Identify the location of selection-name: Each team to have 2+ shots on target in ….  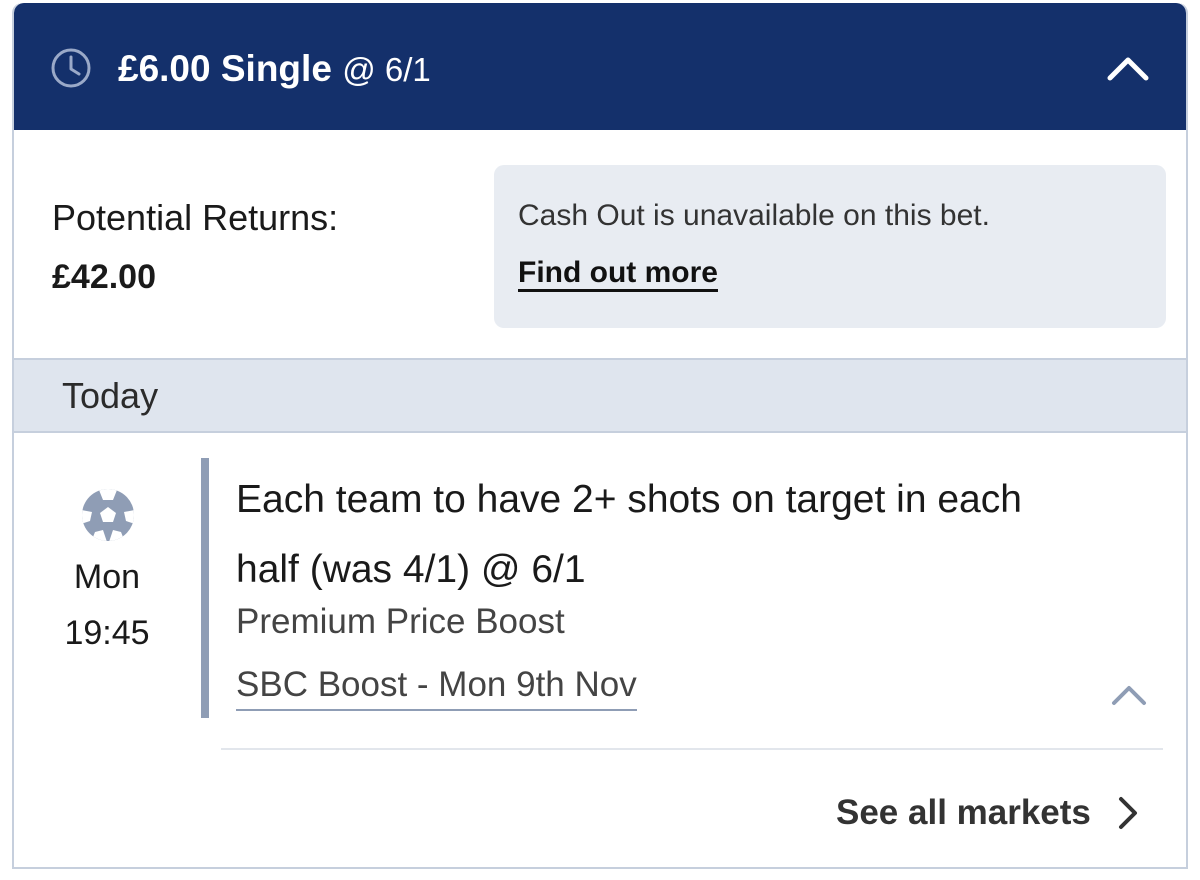
(629, 534).